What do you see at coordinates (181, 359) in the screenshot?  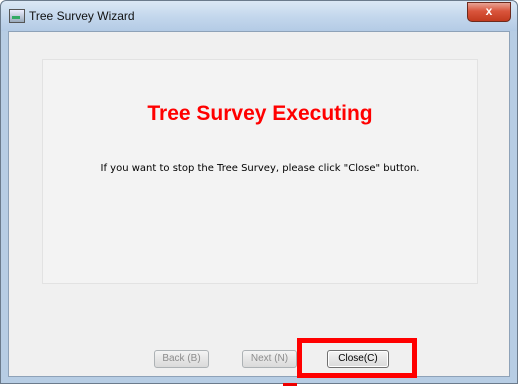 I see `back-button: Back (B)` at bounding box center [181, 359].